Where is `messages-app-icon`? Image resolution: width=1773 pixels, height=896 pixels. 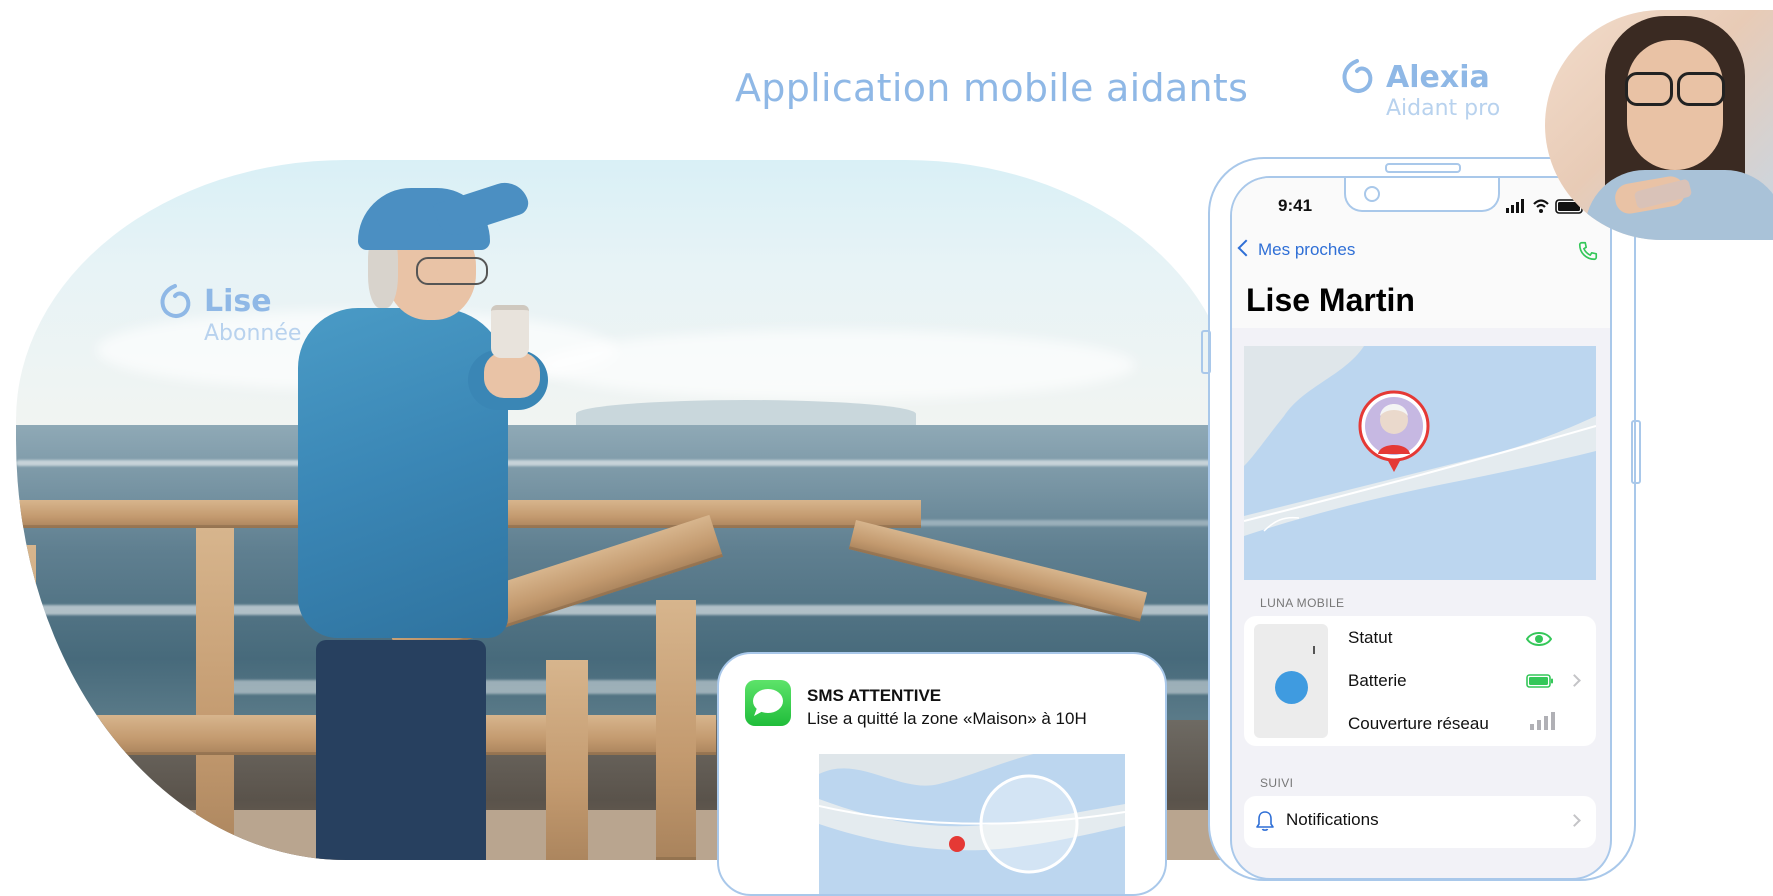 messages-app-icon is located at coordinates (768, 703).